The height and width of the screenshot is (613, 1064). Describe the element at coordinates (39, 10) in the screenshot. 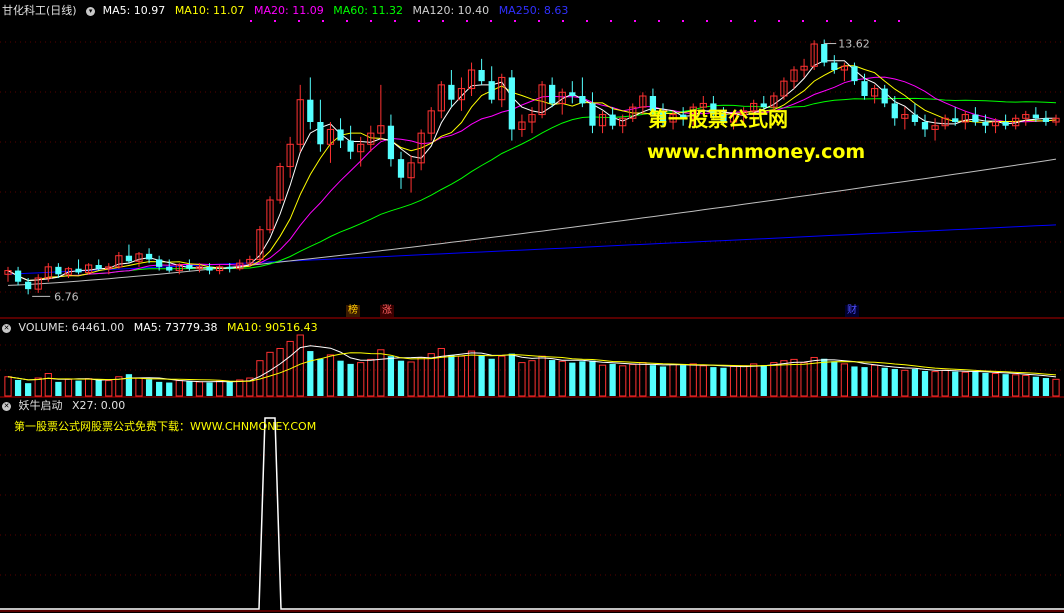

I see `stock-title: 甘化科工(日线)` at that location.